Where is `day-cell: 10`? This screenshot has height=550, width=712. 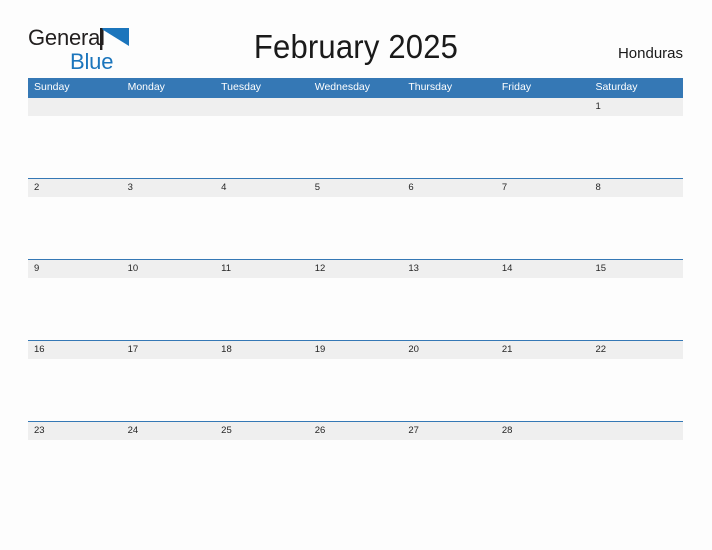 day-cell: 10 is located at coordinates (169, 269).